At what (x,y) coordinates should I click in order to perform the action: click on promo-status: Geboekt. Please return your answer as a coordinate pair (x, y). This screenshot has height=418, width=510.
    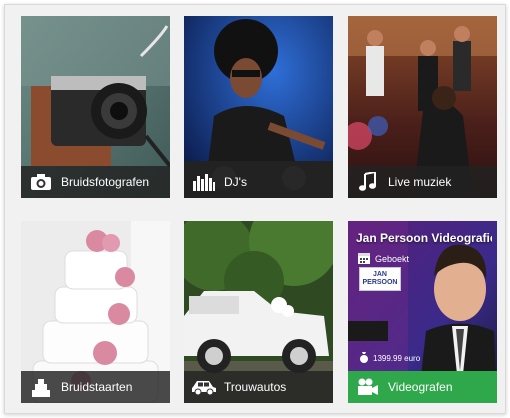
    Looking at the image, I should click on (383, 259).